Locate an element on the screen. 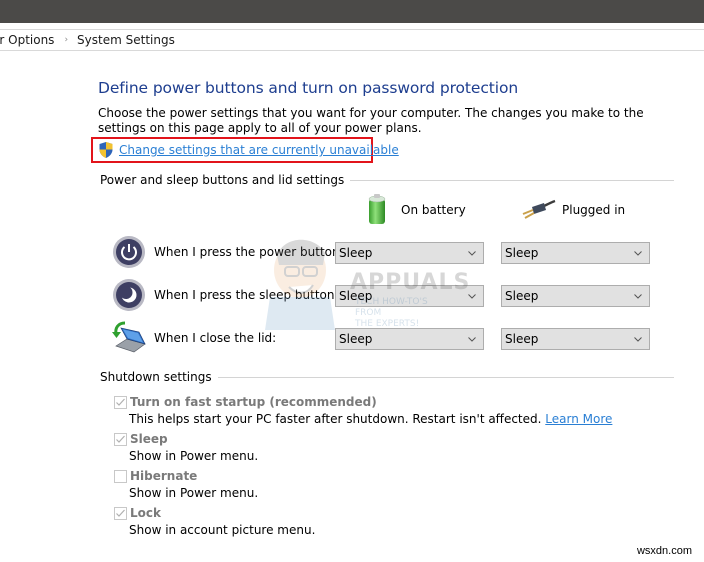  shutdown-section-title: Shutdown settings is located at coordinates (159, 377).